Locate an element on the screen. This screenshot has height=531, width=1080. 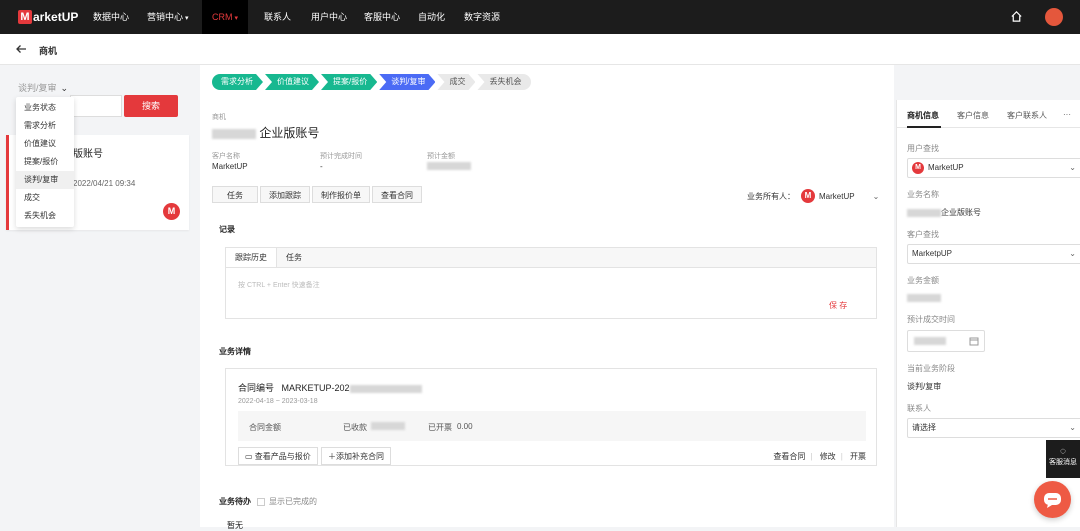
nav-automation: 自动化 is located at coordinates (431, 17).